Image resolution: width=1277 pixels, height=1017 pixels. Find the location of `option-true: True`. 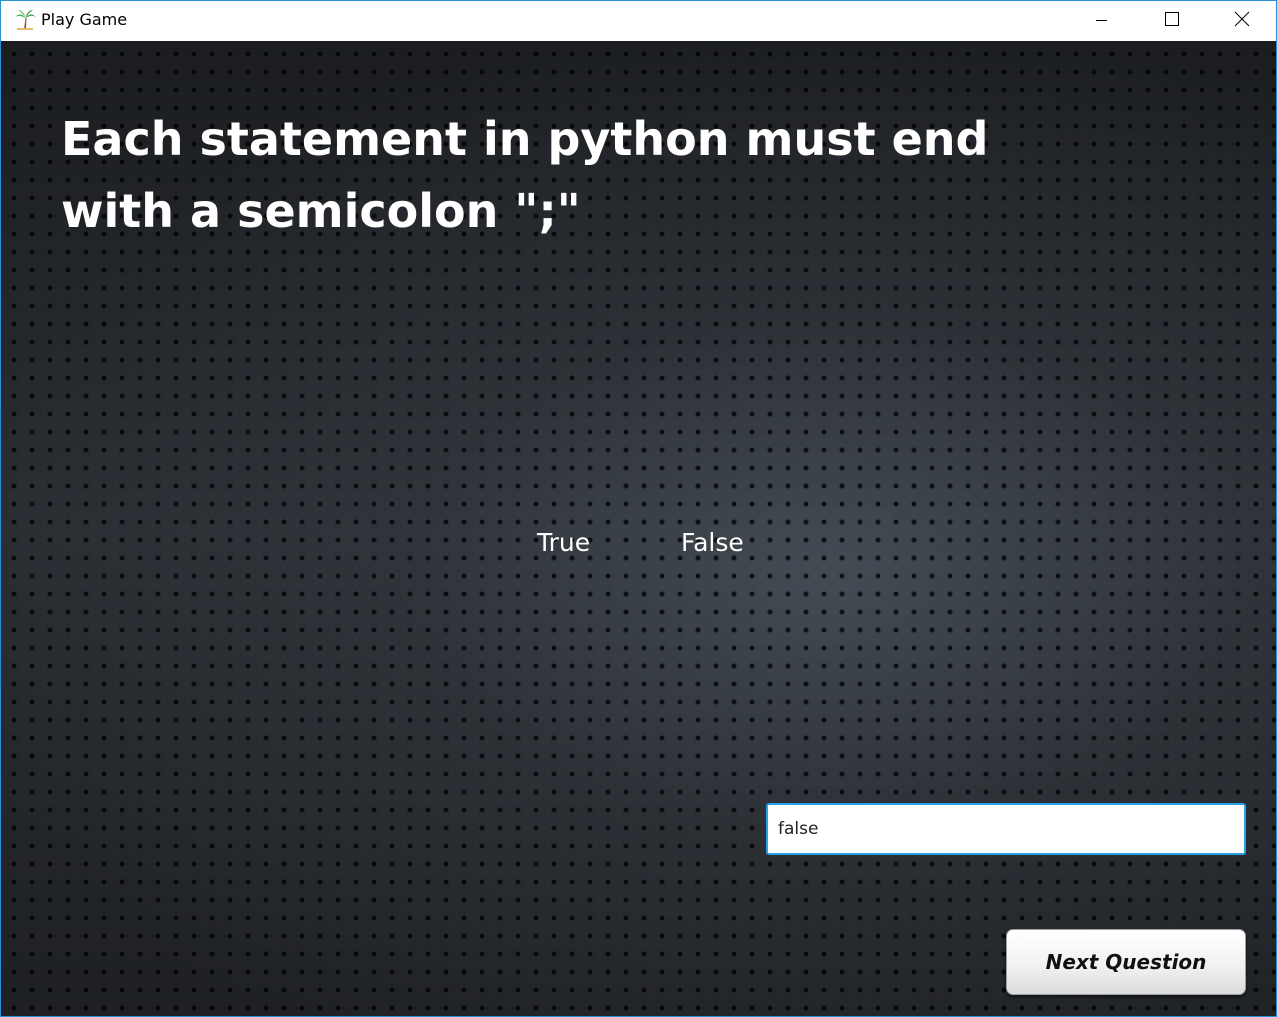

option-true: True is located at coordinates (563, 542).